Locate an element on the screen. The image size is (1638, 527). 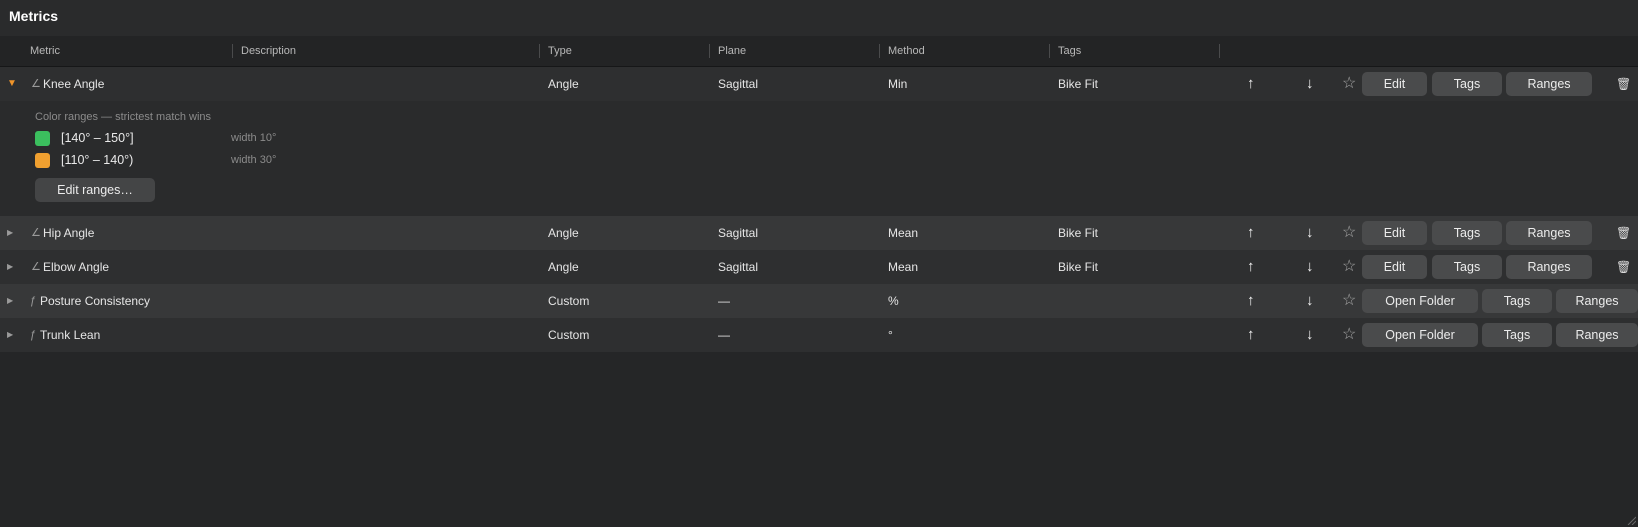
range-width: width 10° is located at coordinates (254, 138).